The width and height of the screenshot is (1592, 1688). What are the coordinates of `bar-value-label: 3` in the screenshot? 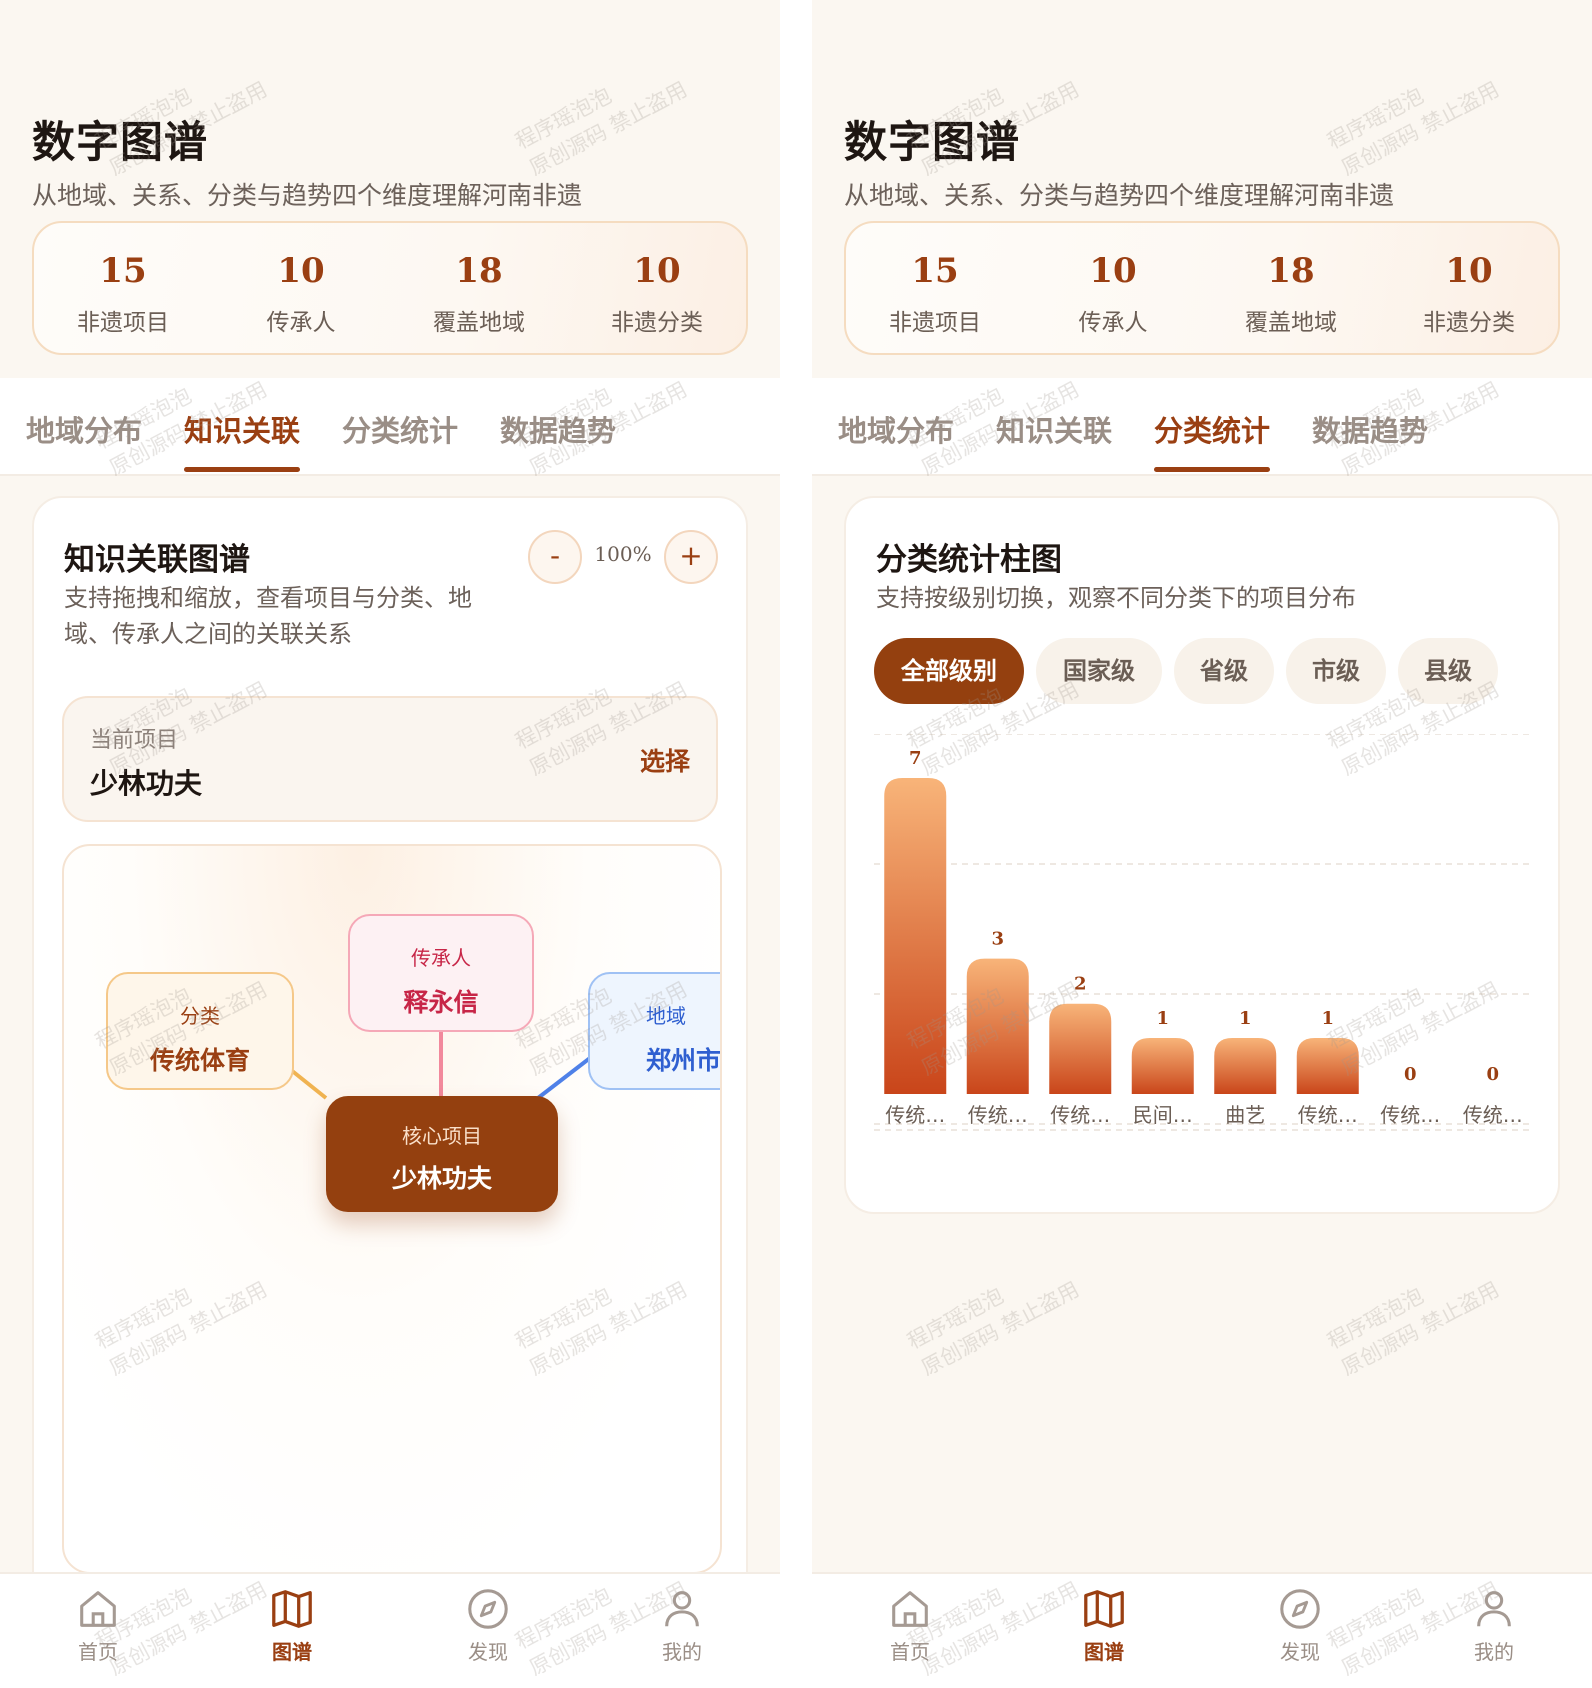 It's located at (997, 939).